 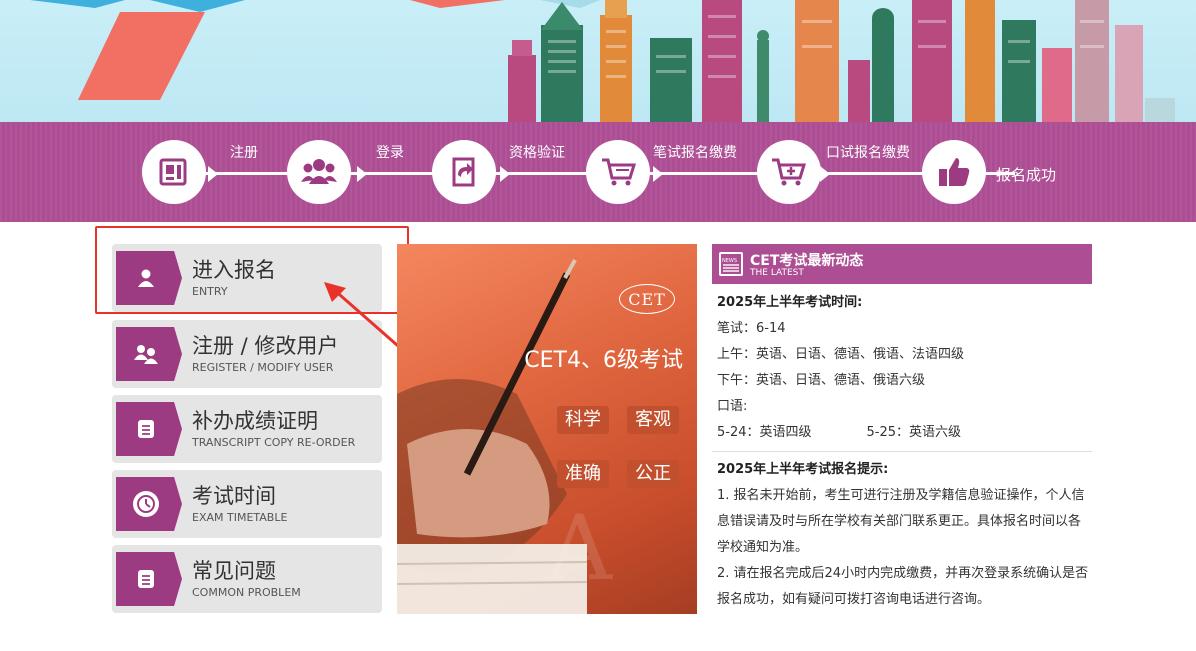 I want to click on step-oral-payment, so click(x=789, y=172).